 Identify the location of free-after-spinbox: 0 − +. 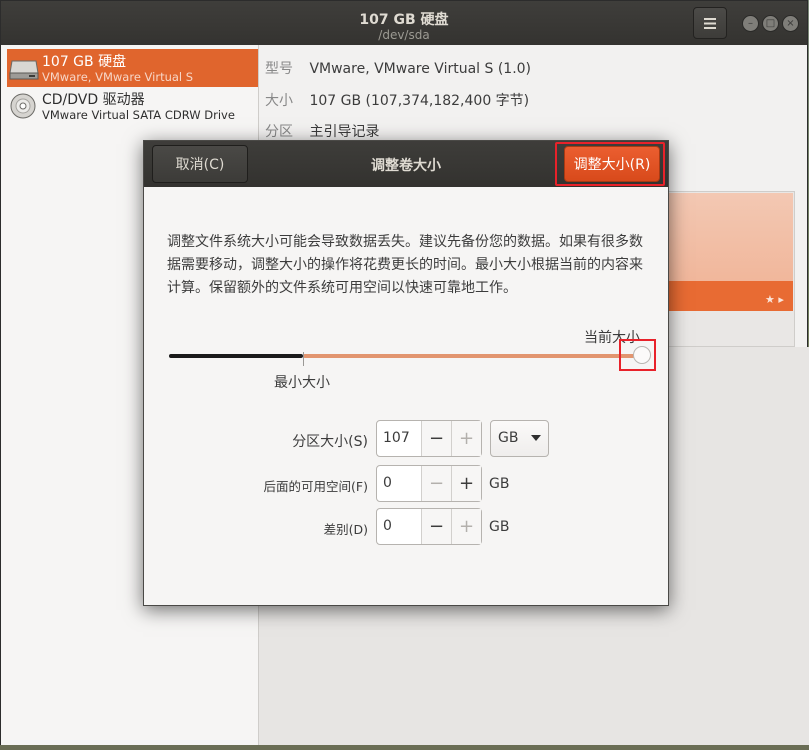
(429, 483).